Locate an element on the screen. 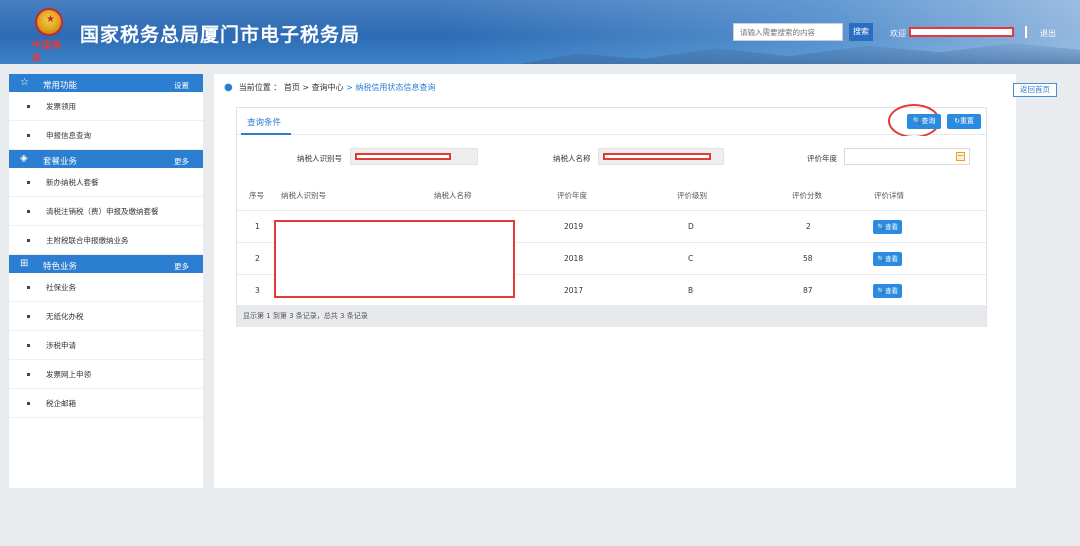 This screenshot has height=546, width=1080. sidebar-item-label: 主附税联合申报缴纳业务 is located at coordinates (87, 240).